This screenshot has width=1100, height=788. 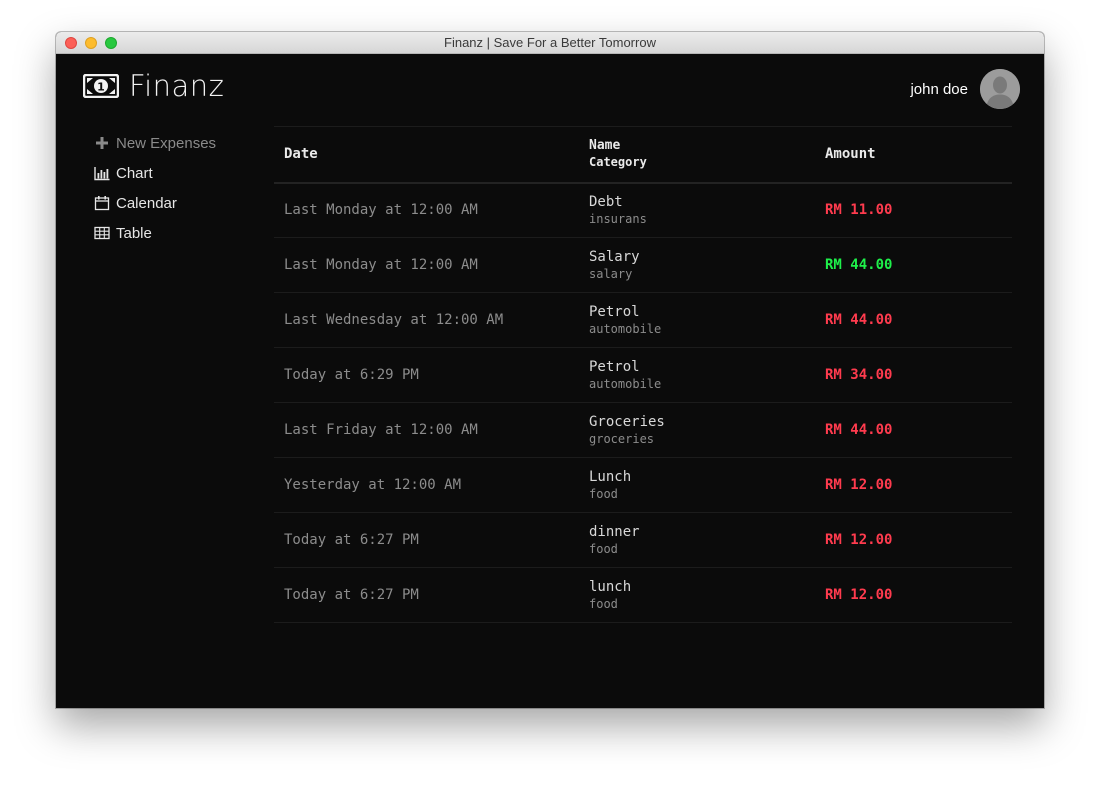 I want to click on brand: 1 Finanz, so click(x=154, y=86).